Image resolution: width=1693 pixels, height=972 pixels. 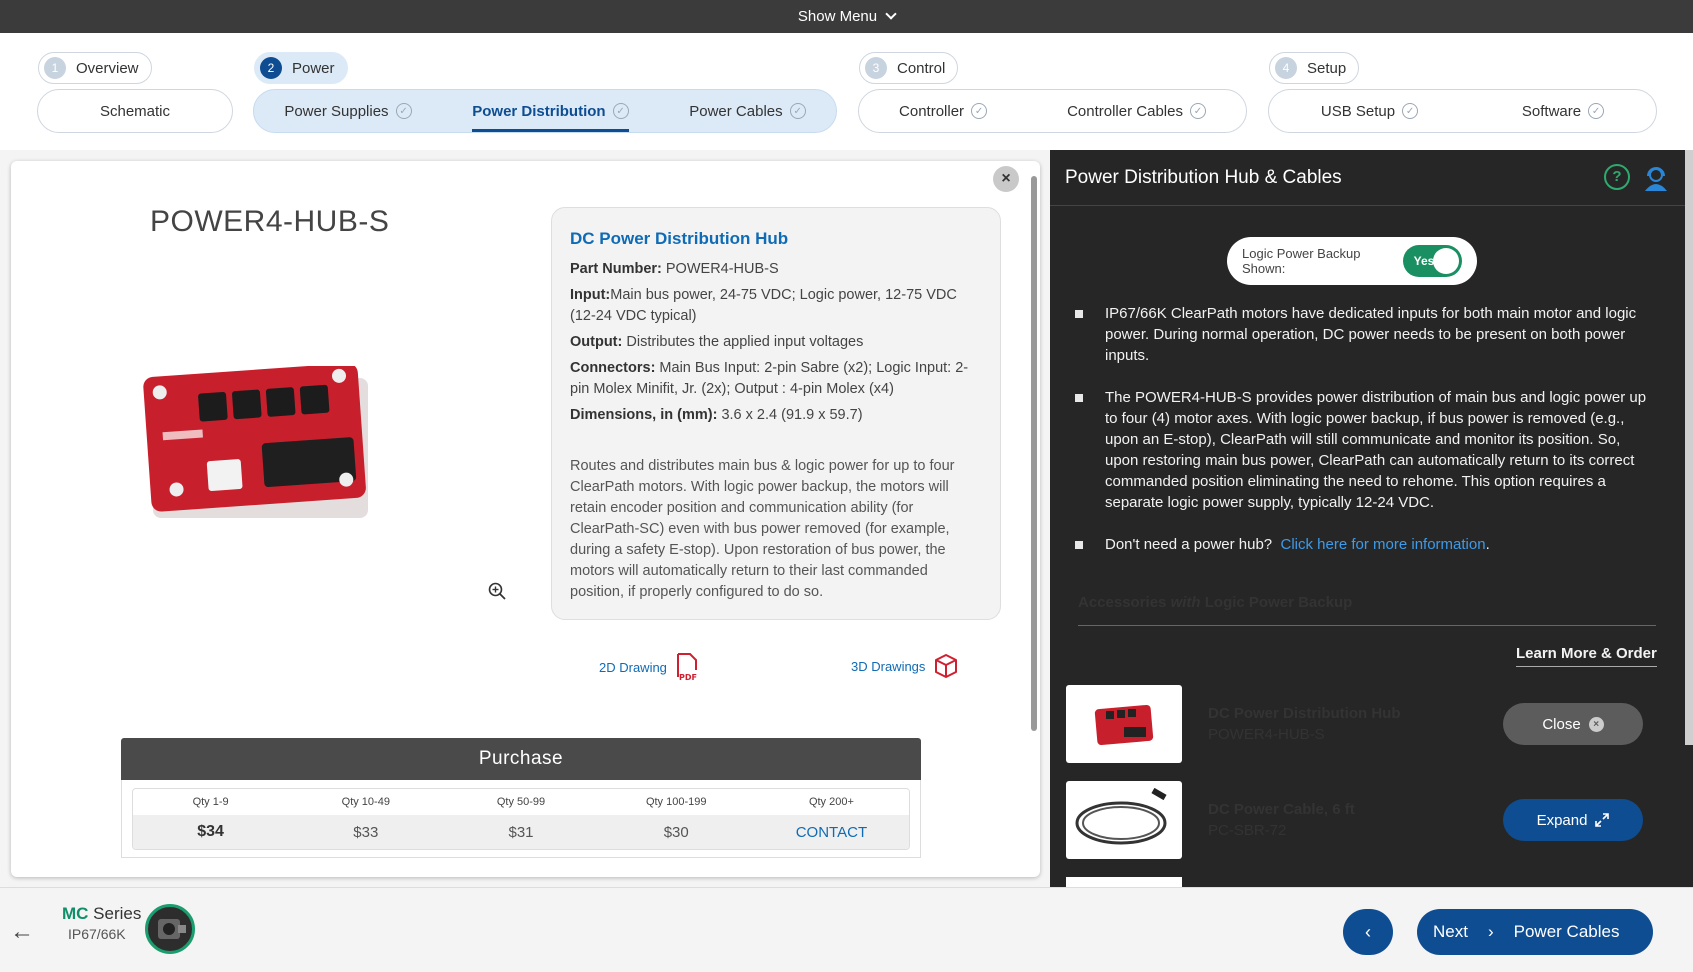 I want to click on close-accessory-button: Close ×, so click(x=1573, y=724).